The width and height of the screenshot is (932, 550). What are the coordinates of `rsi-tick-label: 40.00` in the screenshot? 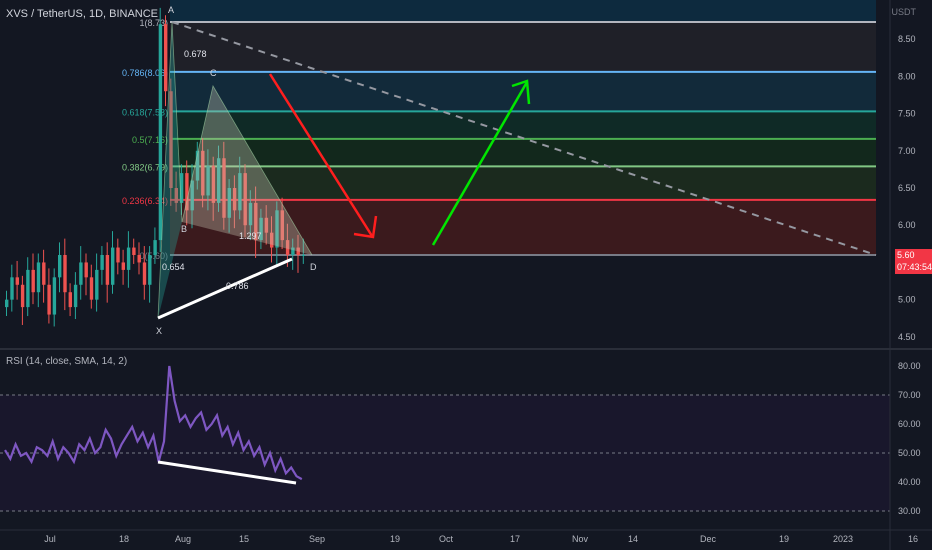 It's located at (909, 482).